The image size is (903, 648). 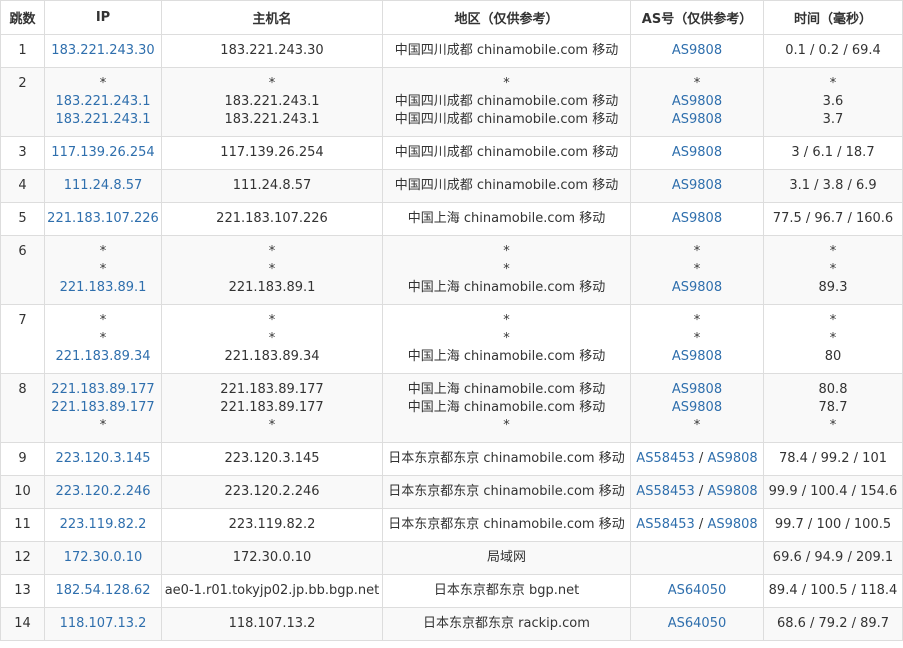 What do you see at coordinates (22, 624) in the screenshot?
I see `hop-cell: 14` at bounding box center [22, 624].